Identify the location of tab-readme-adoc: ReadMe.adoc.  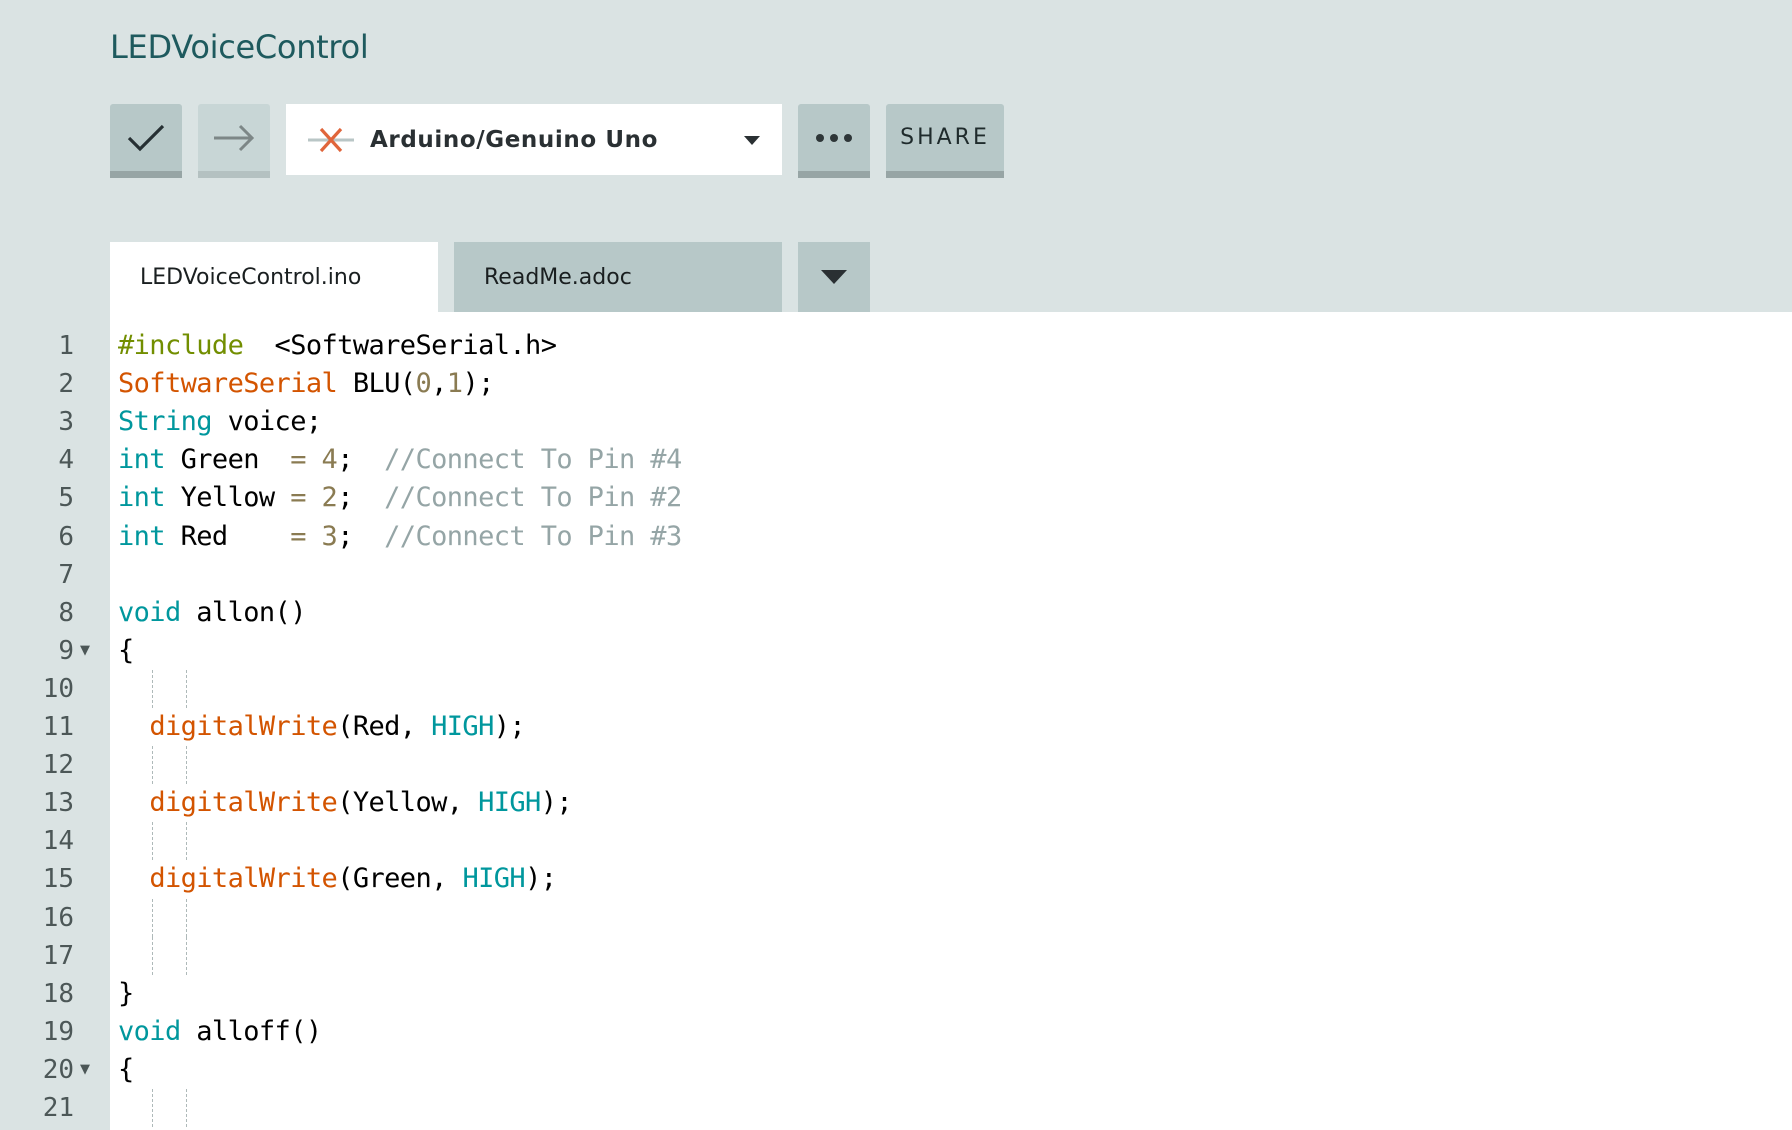
(618, 277).